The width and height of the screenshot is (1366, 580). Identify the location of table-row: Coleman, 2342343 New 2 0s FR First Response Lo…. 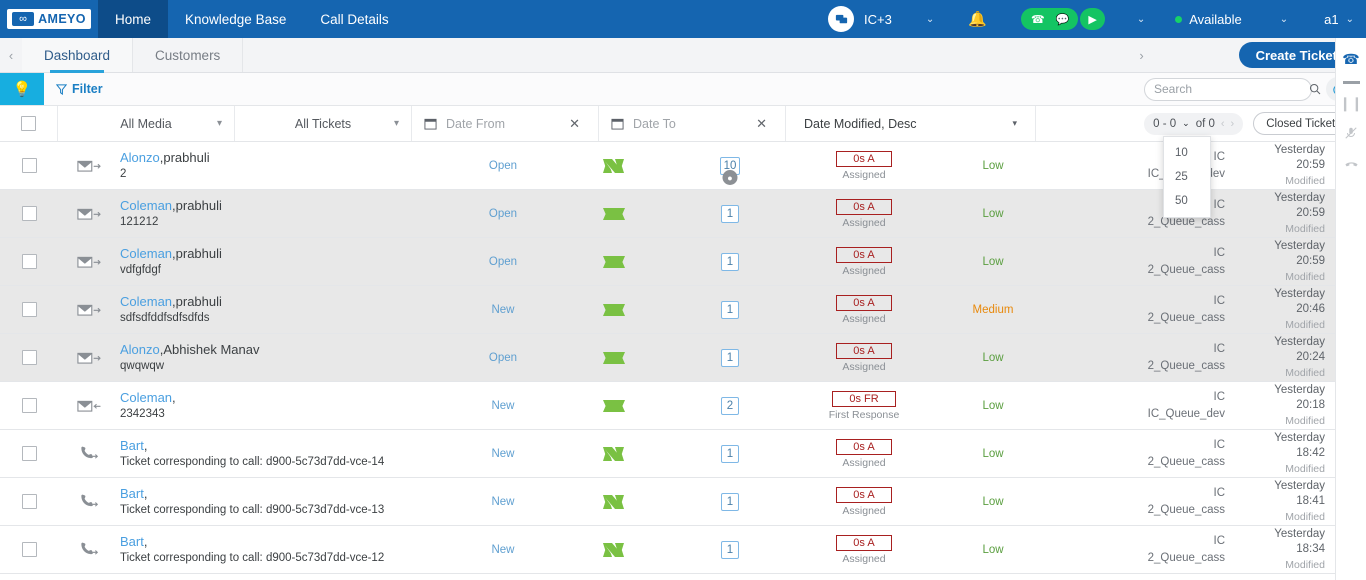
(667, 406).